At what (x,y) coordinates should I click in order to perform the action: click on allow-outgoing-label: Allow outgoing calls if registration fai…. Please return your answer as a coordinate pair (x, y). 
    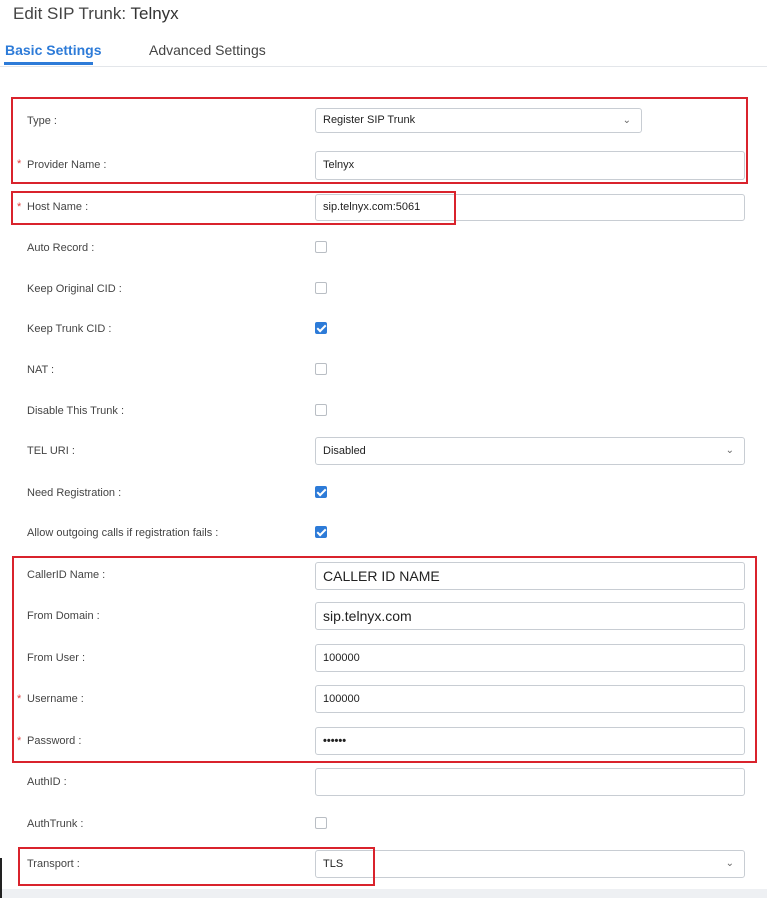
    Looking at the image, I should click on (123, 533).